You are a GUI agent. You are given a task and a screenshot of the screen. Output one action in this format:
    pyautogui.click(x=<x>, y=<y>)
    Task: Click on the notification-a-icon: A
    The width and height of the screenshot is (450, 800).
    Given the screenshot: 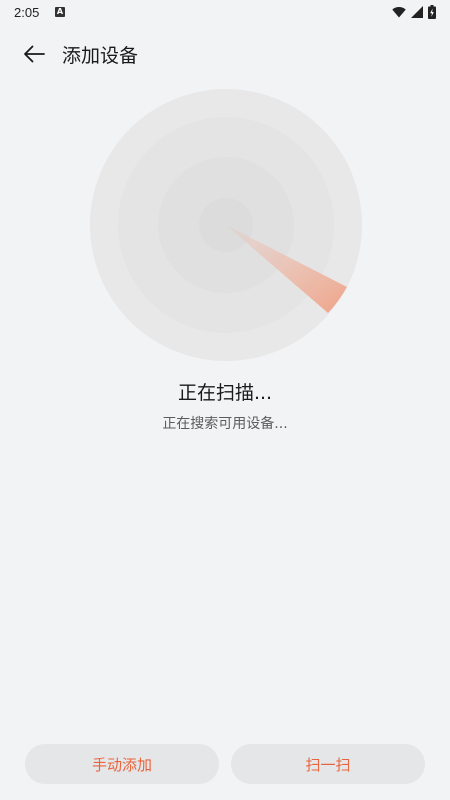 What is the action you would take?
    pyautogui.click(x=60, y=12)
    